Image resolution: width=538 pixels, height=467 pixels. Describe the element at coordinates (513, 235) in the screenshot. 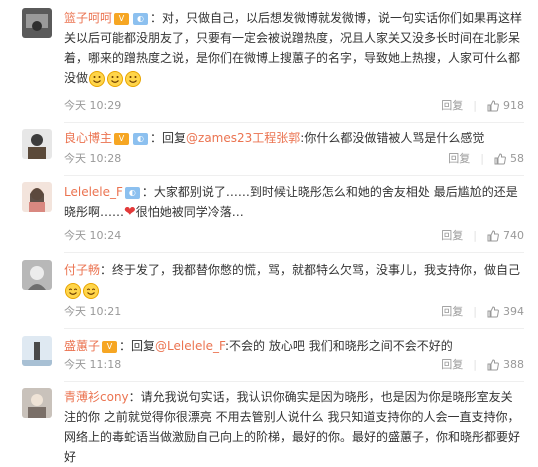

I see `like-count: 740` at that location.